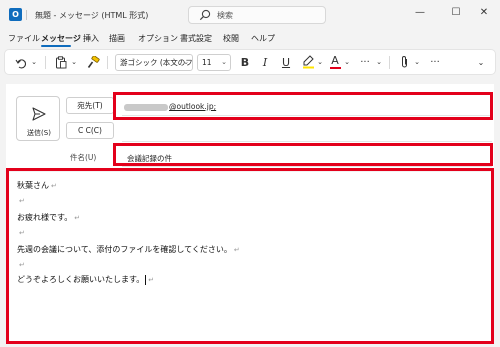  What do you see at coordinates (231, 38) in the screenshot?
I see `menu-review: 校閲` at bounding box center [231, 38].